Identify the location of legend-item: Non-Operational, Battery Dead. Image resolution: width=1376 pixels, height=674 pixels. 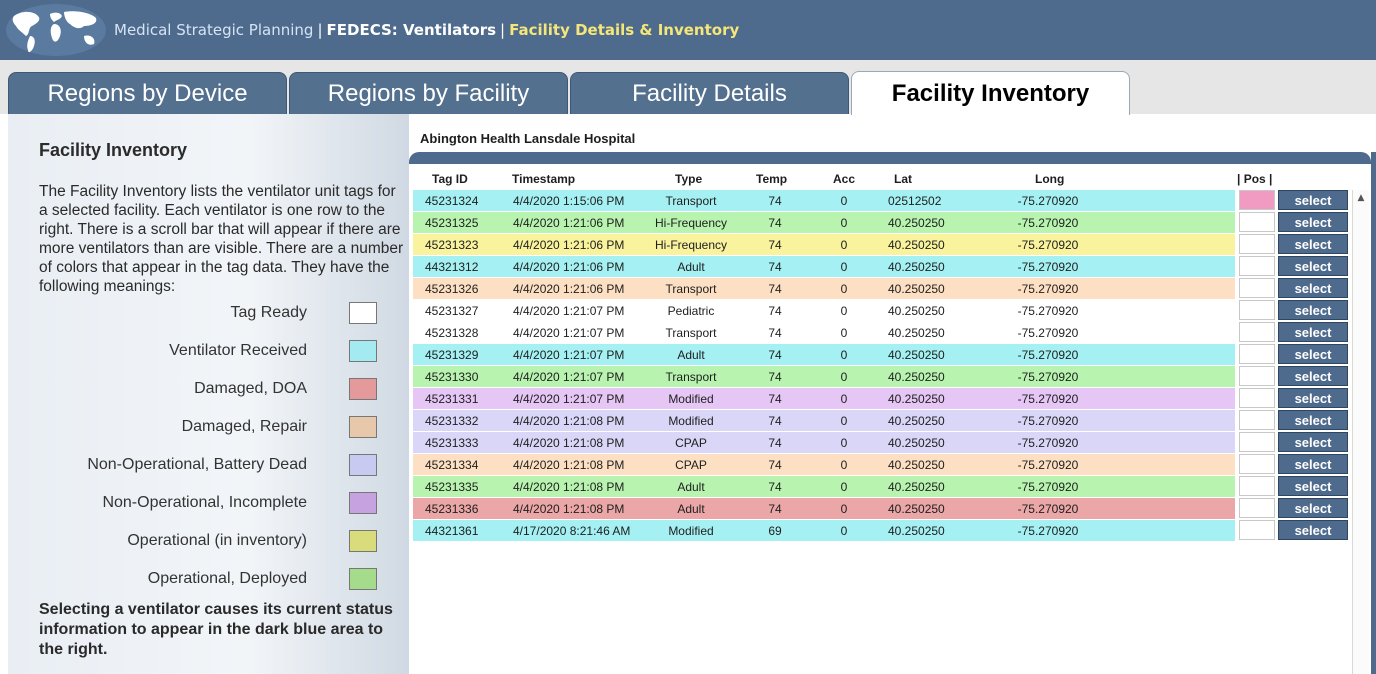
(232, 465).